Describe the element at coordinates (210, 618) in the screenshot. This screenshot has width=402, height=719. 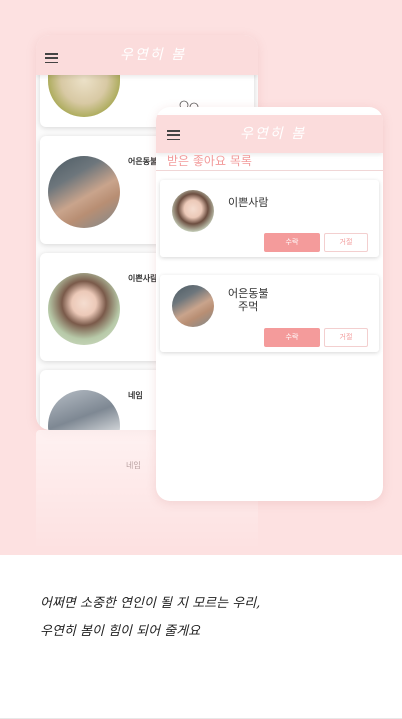
I see `caption: 어쩌면 소중한 연인이 될 지 모르는 우리, 우연히 봄이 힘이 되어 줄게요` at that location.